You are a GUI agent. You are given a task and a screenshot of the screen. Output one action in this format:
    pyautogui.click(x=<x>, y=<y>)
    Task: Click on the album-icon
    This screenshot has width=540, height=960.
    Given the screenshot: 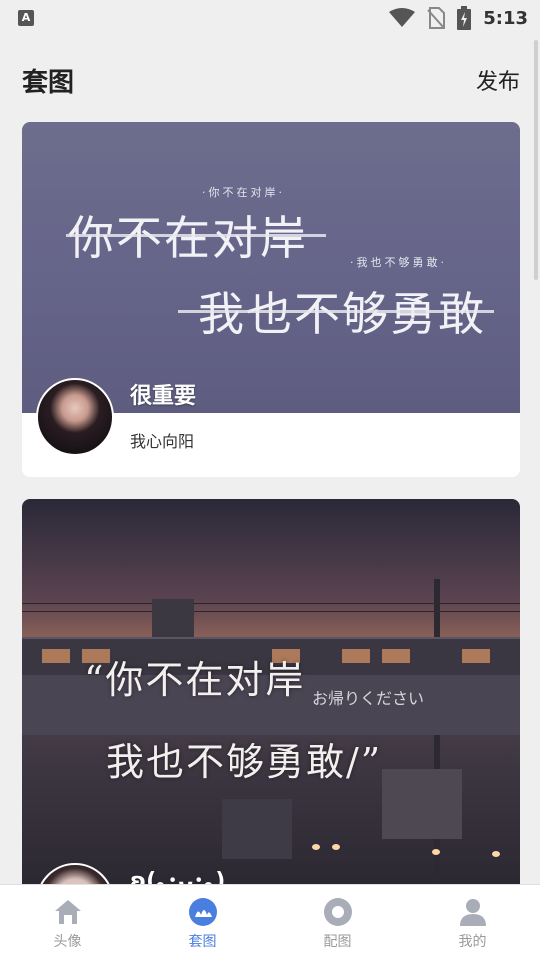 What is the action you would take?
    pyautogui.click(x=203, y=912)
    